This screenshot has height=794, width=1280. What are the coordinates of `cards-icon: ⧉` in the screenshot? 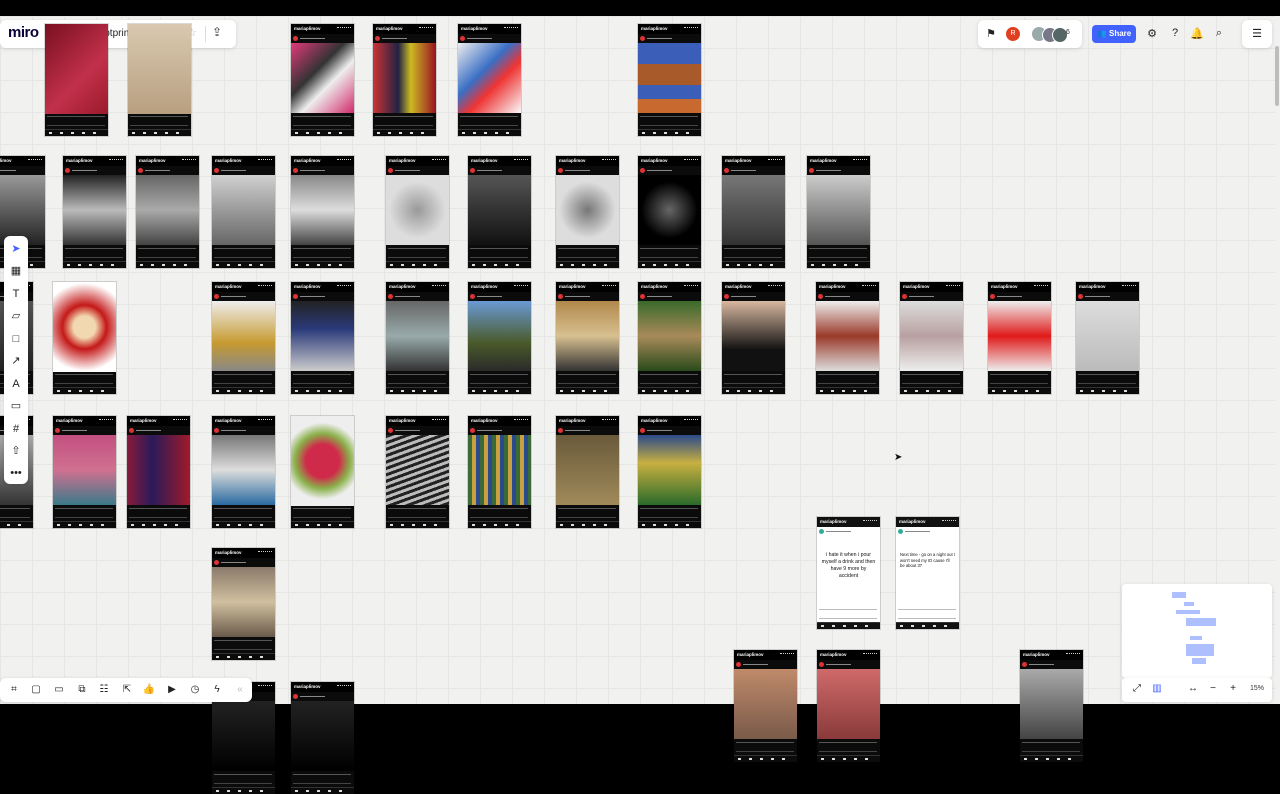 It's located at (82, 690).